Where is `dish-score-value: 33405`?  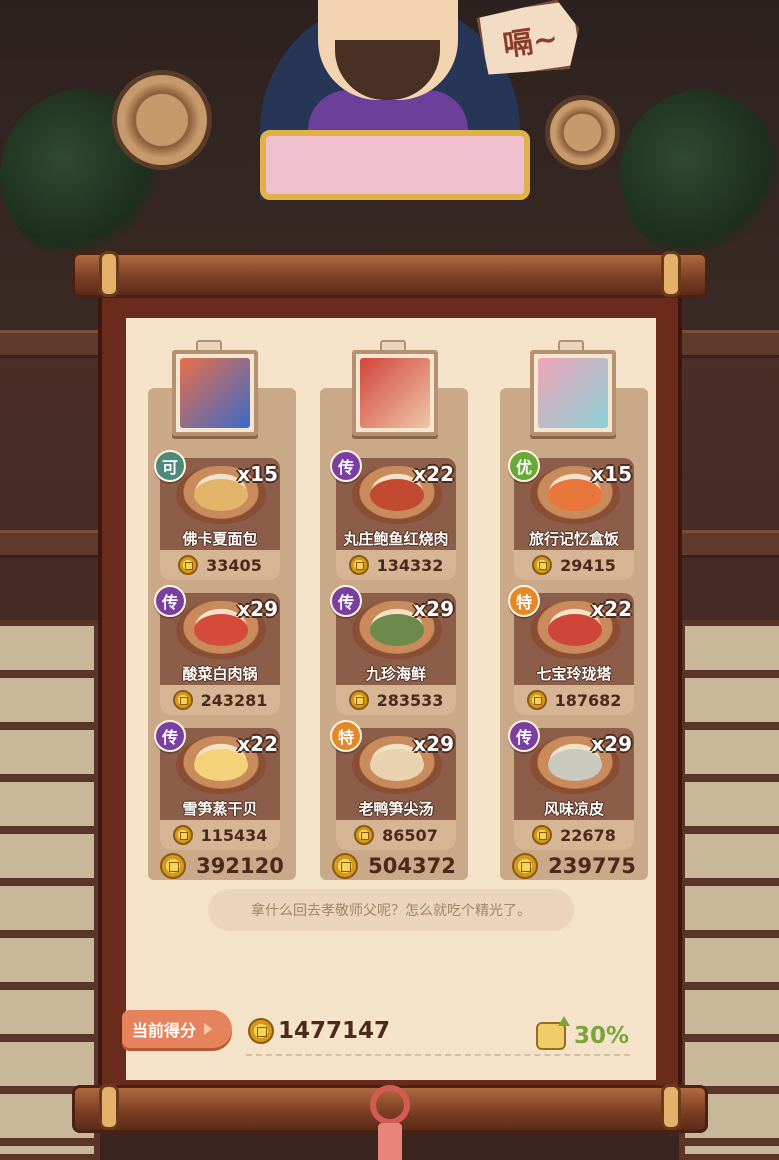
dish-score-value: 33405 is located at coordinates (234, 565).